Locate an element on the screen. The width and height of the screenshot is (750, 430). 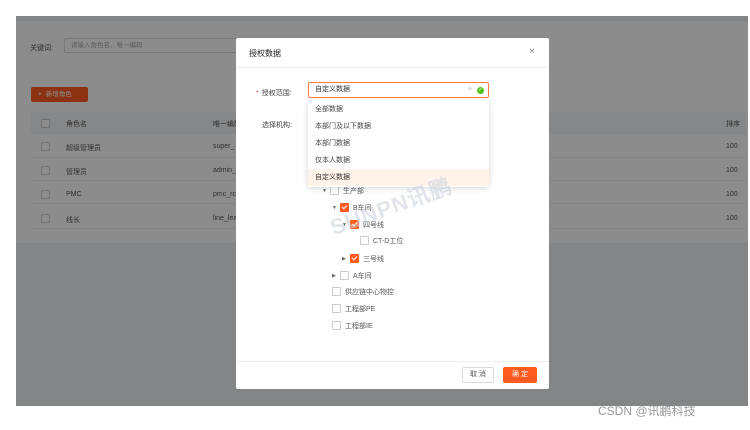
tree-node: 工程部IE is located at coordinates (352, 326).